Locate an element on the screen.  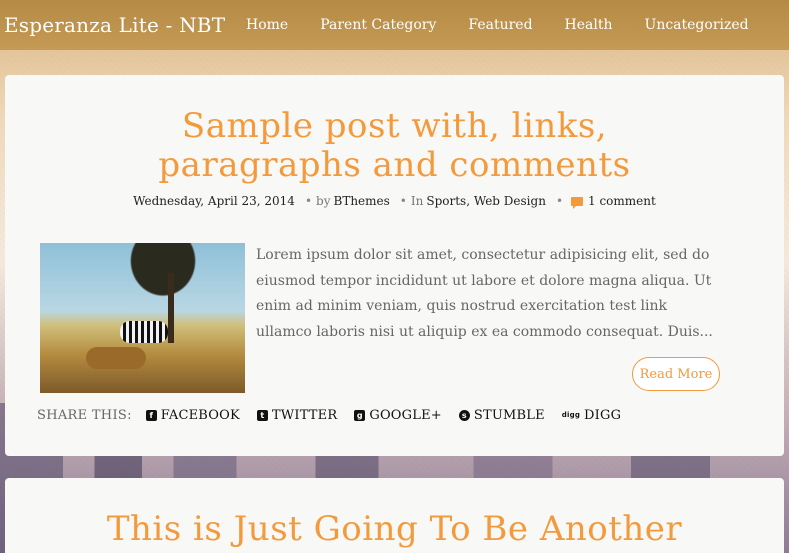
share-facebook-label: FACEBOOK is located at coordinates (200, 415).